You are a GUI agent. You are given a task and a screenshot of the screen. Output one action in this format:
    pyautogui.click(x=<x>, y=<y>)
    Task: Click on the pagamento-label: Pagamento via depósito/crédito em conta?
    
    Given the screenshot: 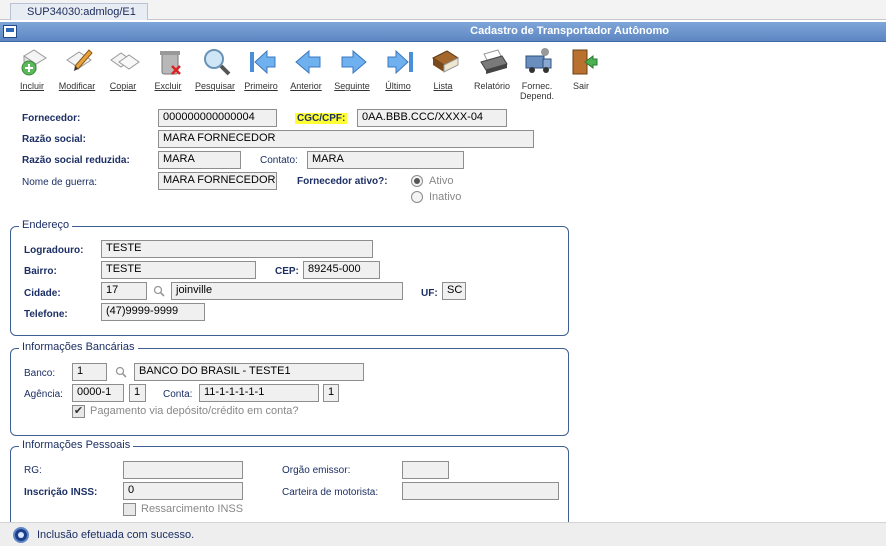 What is the action you would take?
    pyautogui.click(x=194, y=411)
    